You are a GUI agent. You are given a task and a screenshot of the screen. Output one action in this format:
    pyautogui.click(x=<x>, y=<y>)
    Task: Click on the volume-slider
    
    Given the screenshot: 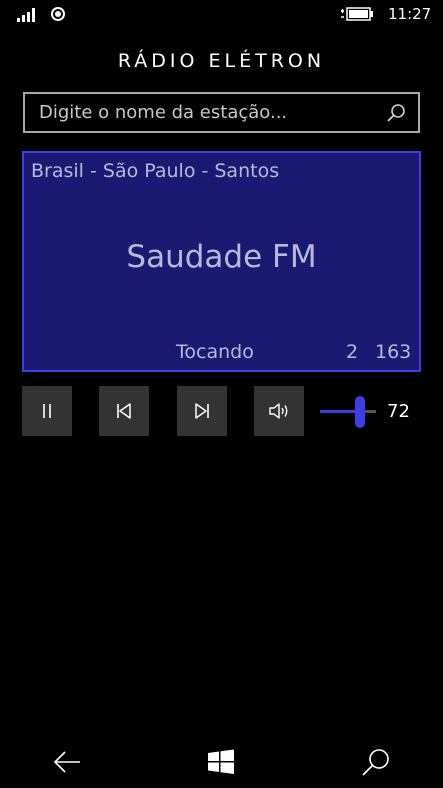 What is the action you would take?
    pyautogui.click(x=348, y=412)
    